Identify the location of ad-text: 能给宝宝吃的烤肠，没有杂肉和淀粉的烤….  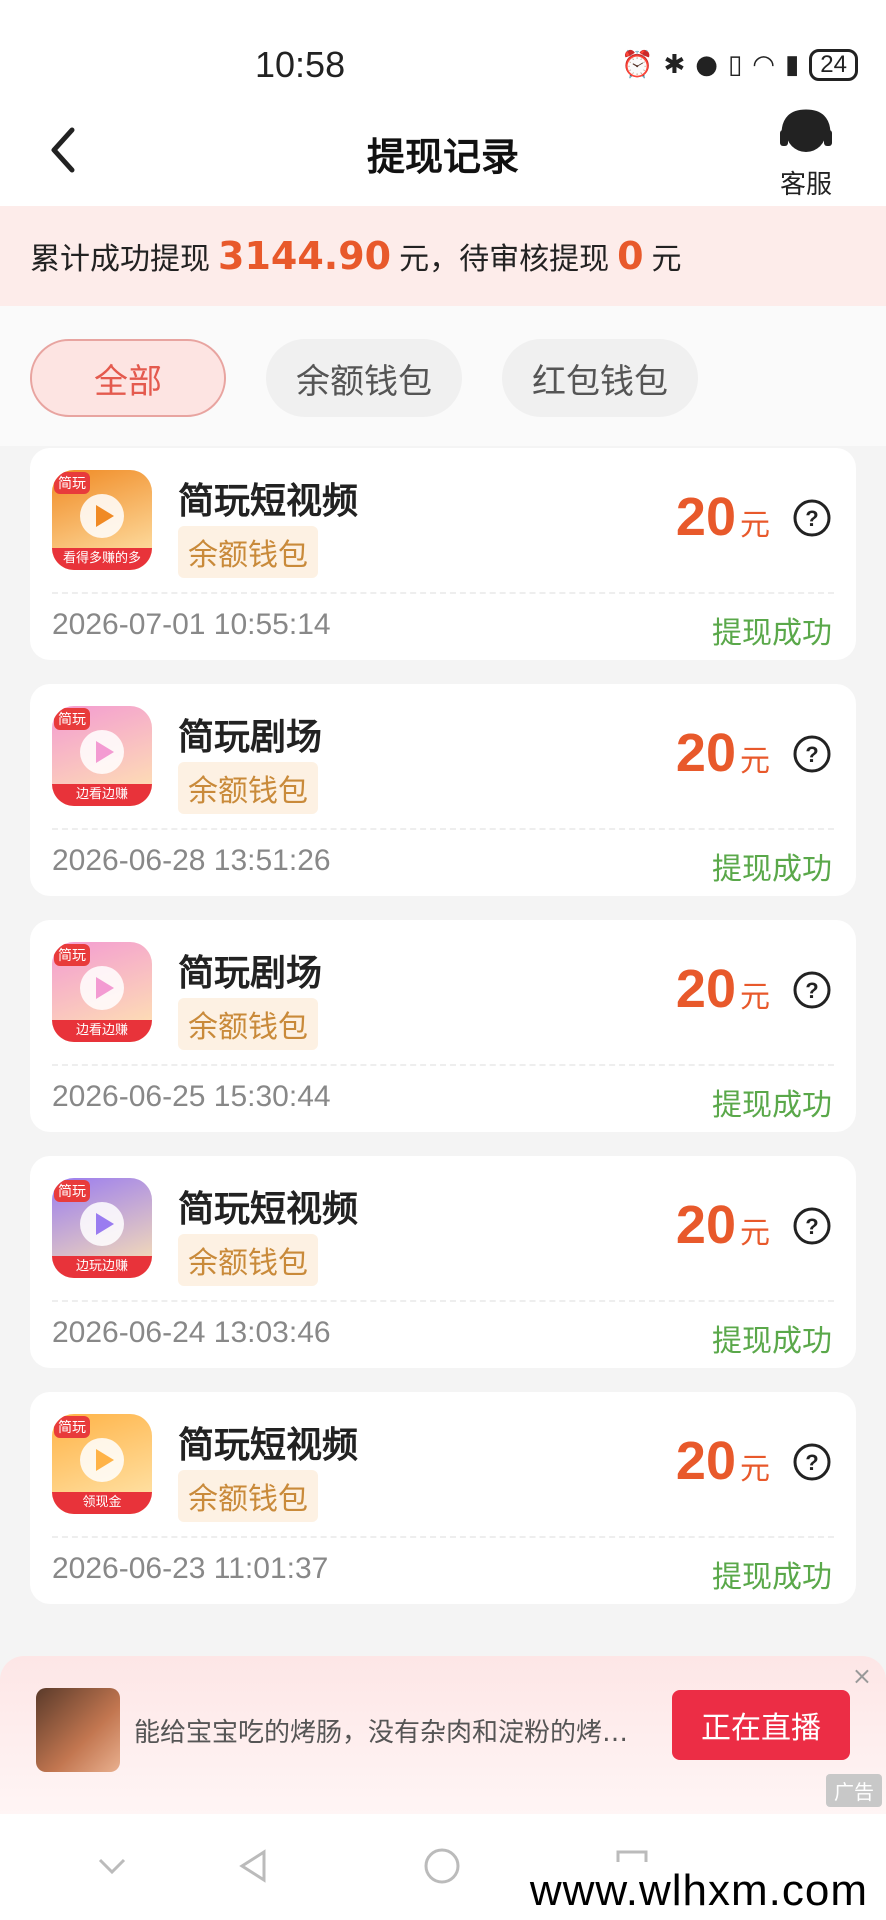
(381, 1733).